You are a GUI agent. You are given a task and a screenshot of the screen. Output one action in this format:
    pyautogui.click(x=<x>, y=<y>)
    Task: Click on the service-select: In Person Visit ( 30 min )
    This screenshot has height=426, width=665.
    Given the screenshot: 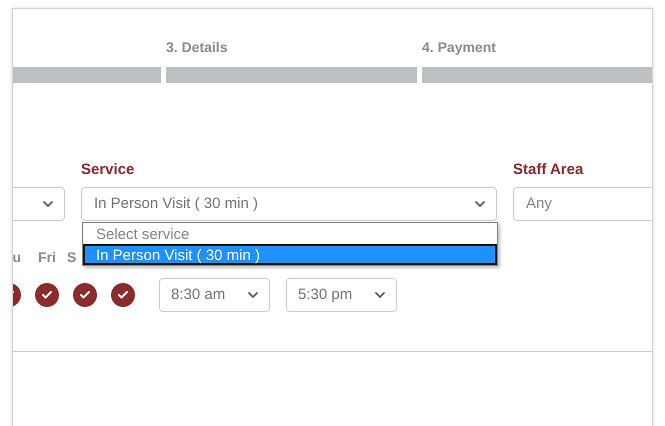 What is the action you would take?
    pyautogui.click(x=289, y=204)
    